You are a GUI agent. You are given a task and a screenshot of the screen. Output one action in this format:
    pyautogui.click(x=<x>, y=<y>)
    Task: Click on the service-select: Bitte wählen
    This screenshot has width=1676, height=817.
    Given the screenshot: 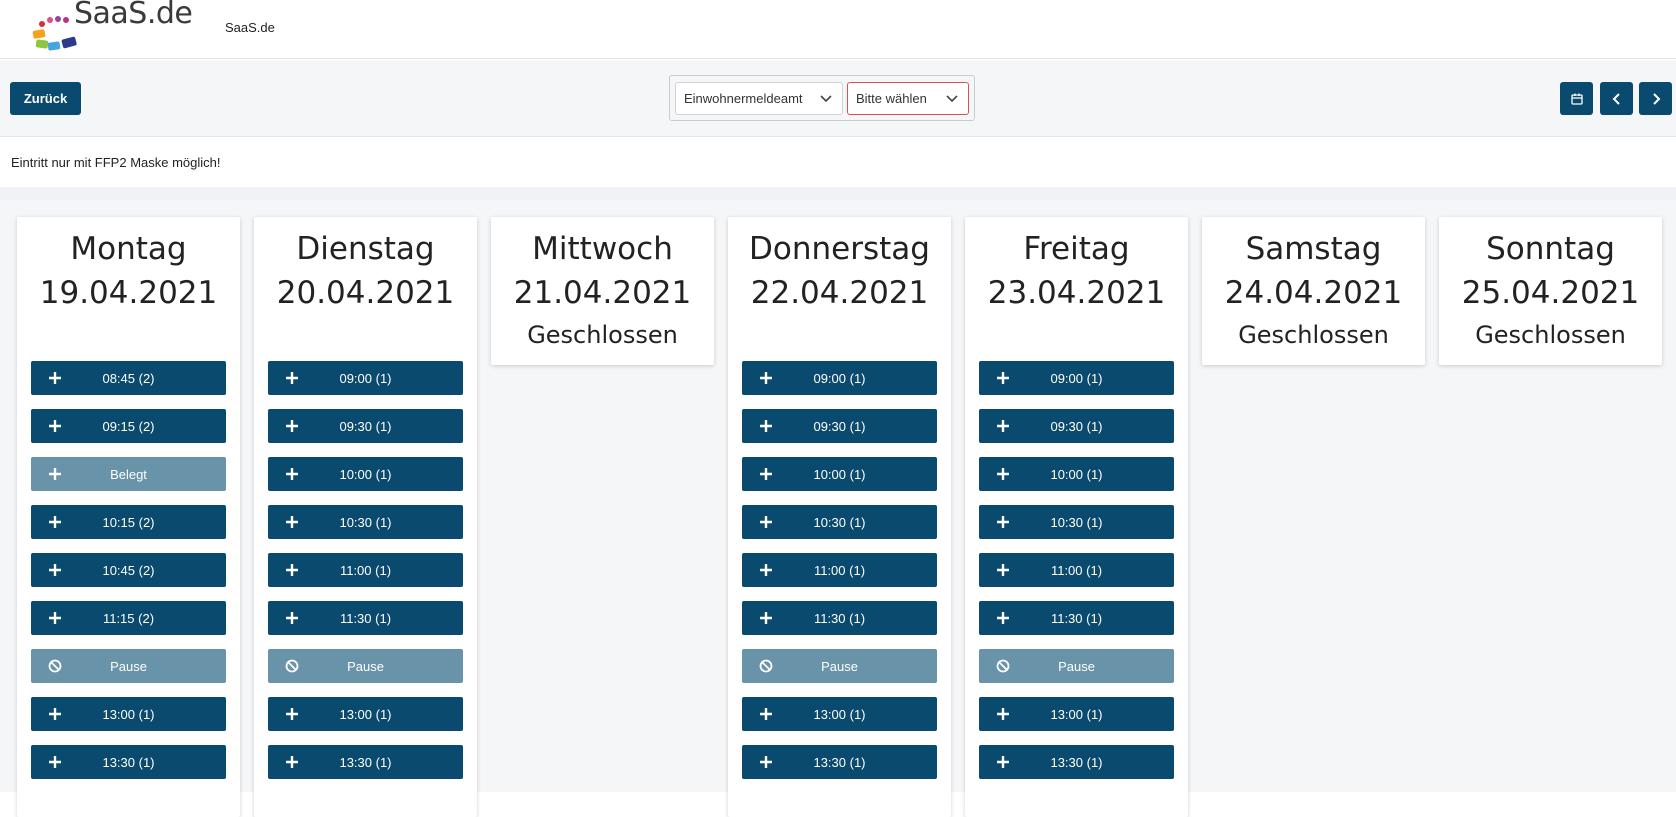 What is the action you would take?
    pyautogui.click(x=908, y=98)
    